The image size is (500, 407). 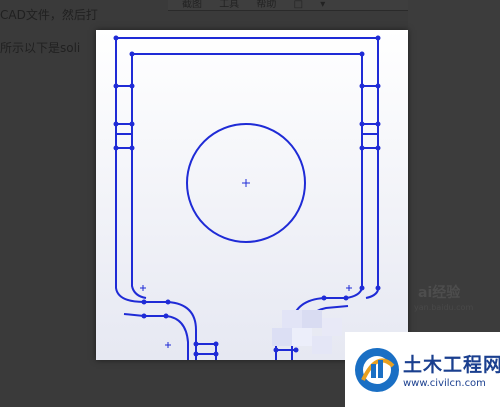 I want to click on baidu-watermark: ai经验, so click(x=439, y=293).